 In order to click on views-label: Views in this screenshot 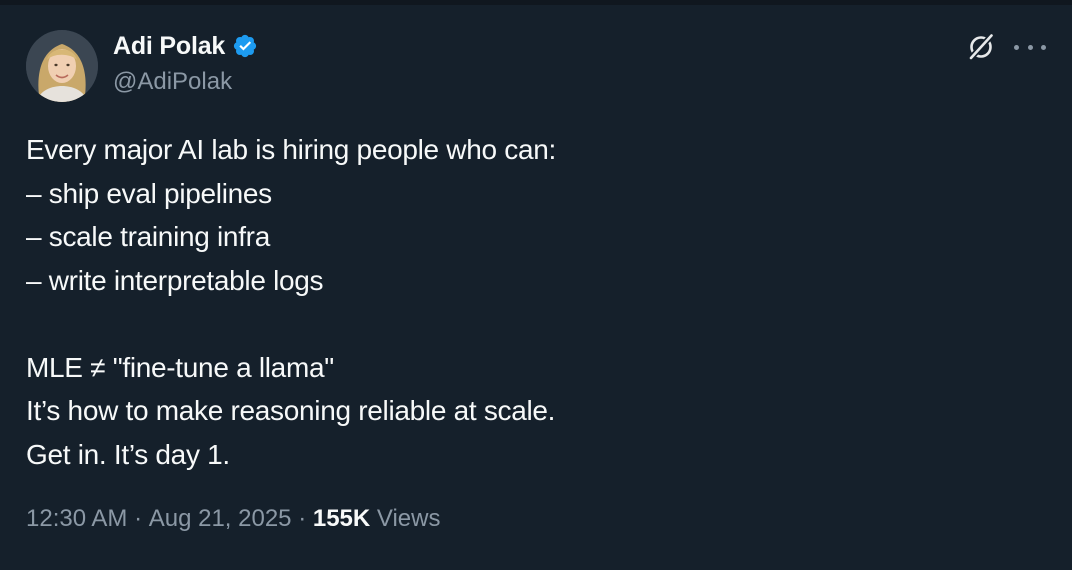, I will do `click(405, 519)`.